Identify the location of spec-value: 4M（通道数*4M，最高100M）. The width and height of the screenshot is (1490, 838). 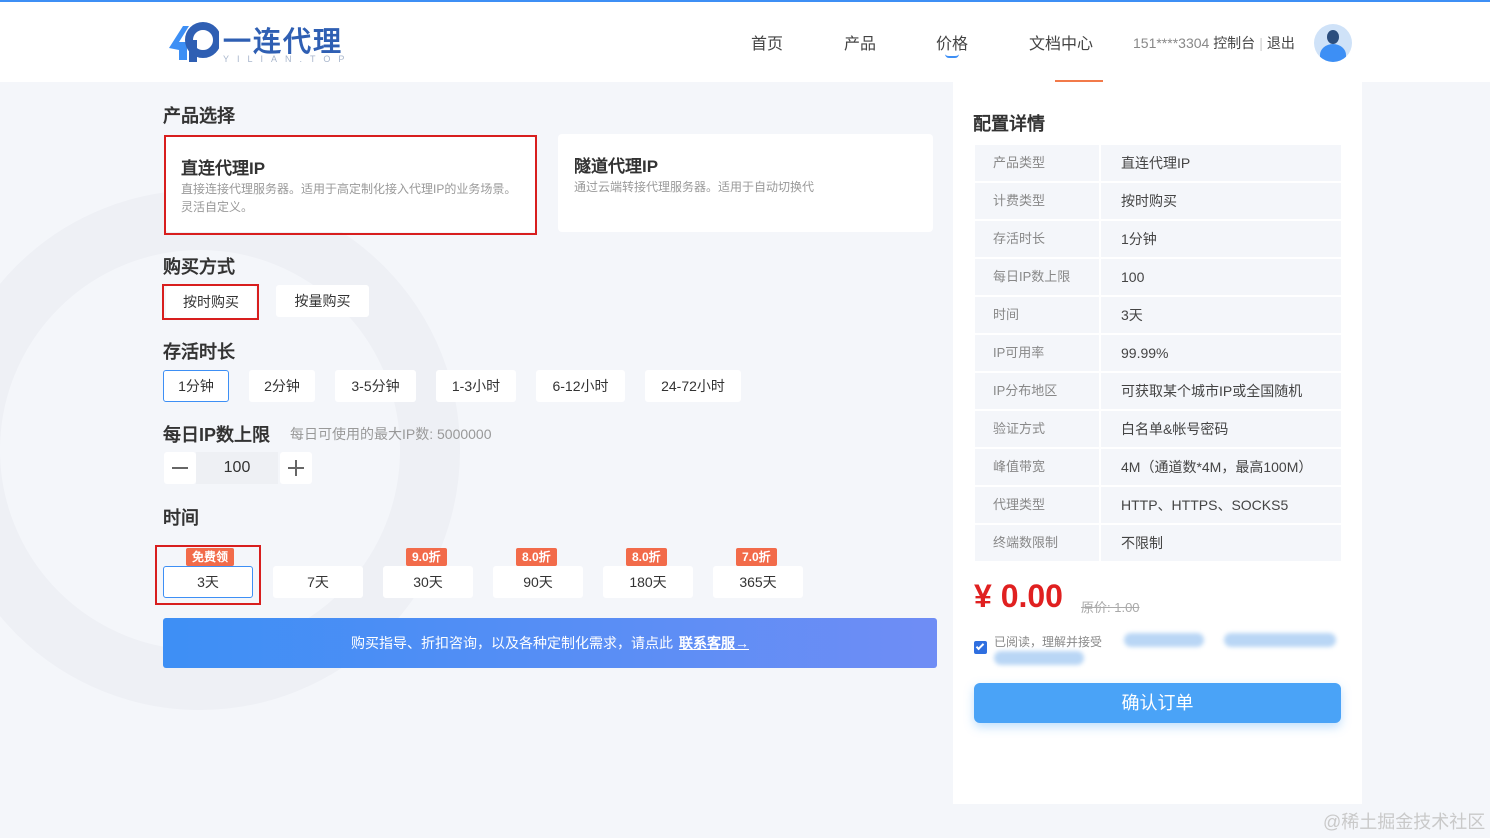
(1221, 467).